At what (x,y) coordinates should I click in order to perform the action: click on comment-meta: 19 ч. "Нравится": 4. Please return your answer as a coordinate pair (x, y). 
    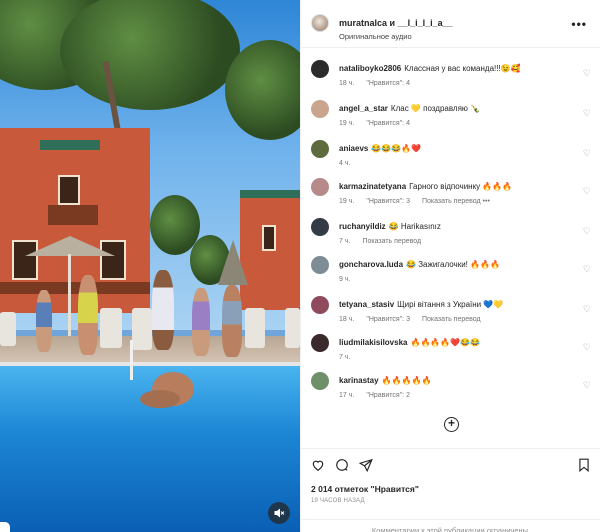
    Looking at the image, I should click on (380, 123).